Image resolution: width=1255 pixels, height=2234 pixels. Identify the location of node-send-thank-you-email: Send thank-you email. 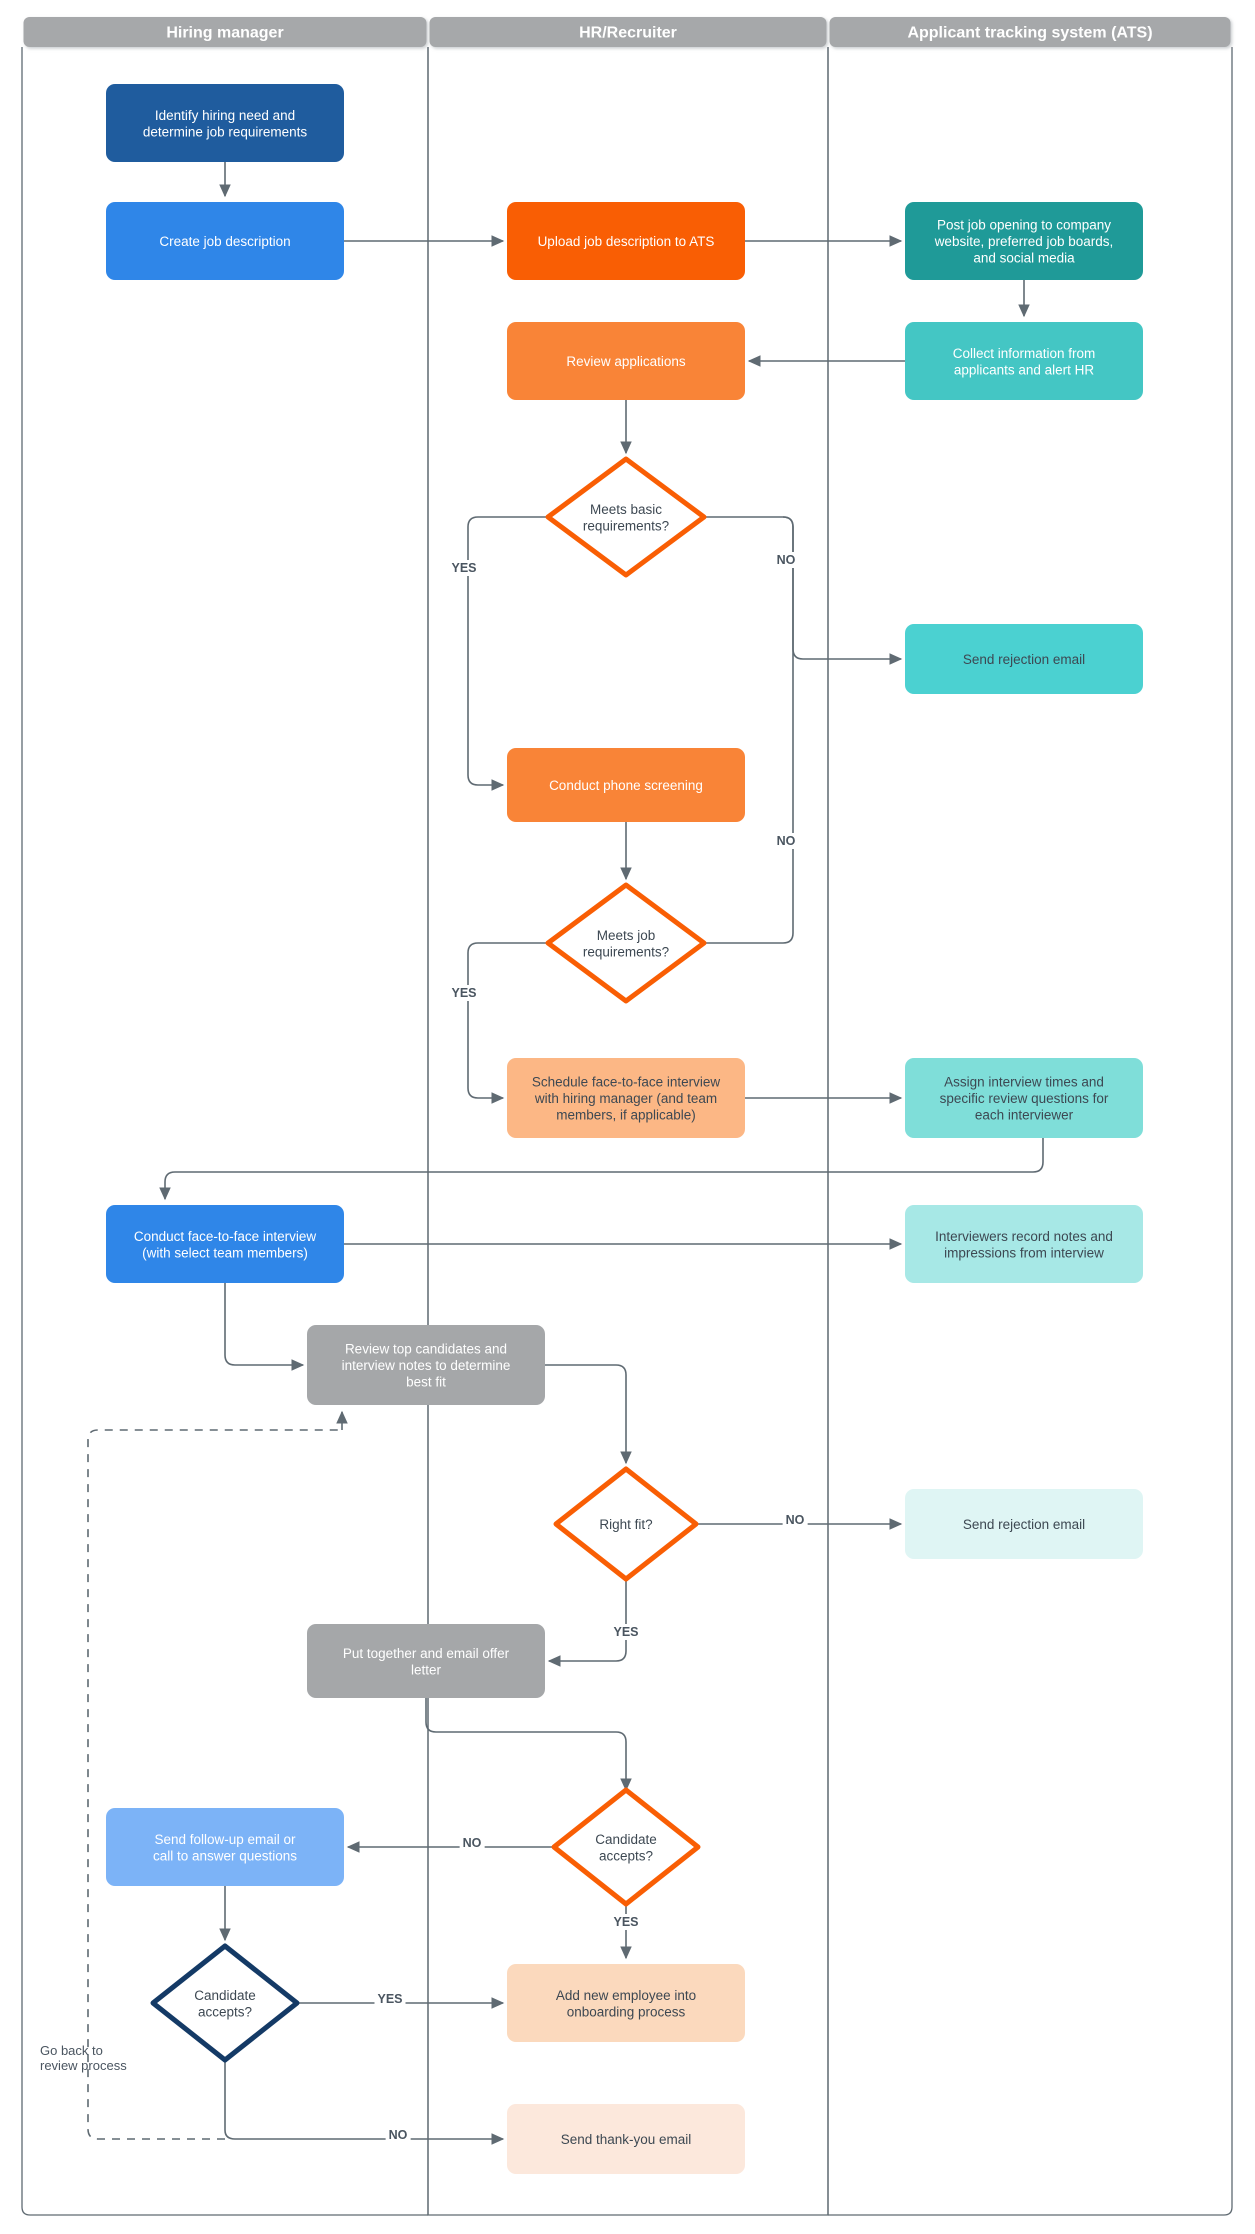
(626, 2139).